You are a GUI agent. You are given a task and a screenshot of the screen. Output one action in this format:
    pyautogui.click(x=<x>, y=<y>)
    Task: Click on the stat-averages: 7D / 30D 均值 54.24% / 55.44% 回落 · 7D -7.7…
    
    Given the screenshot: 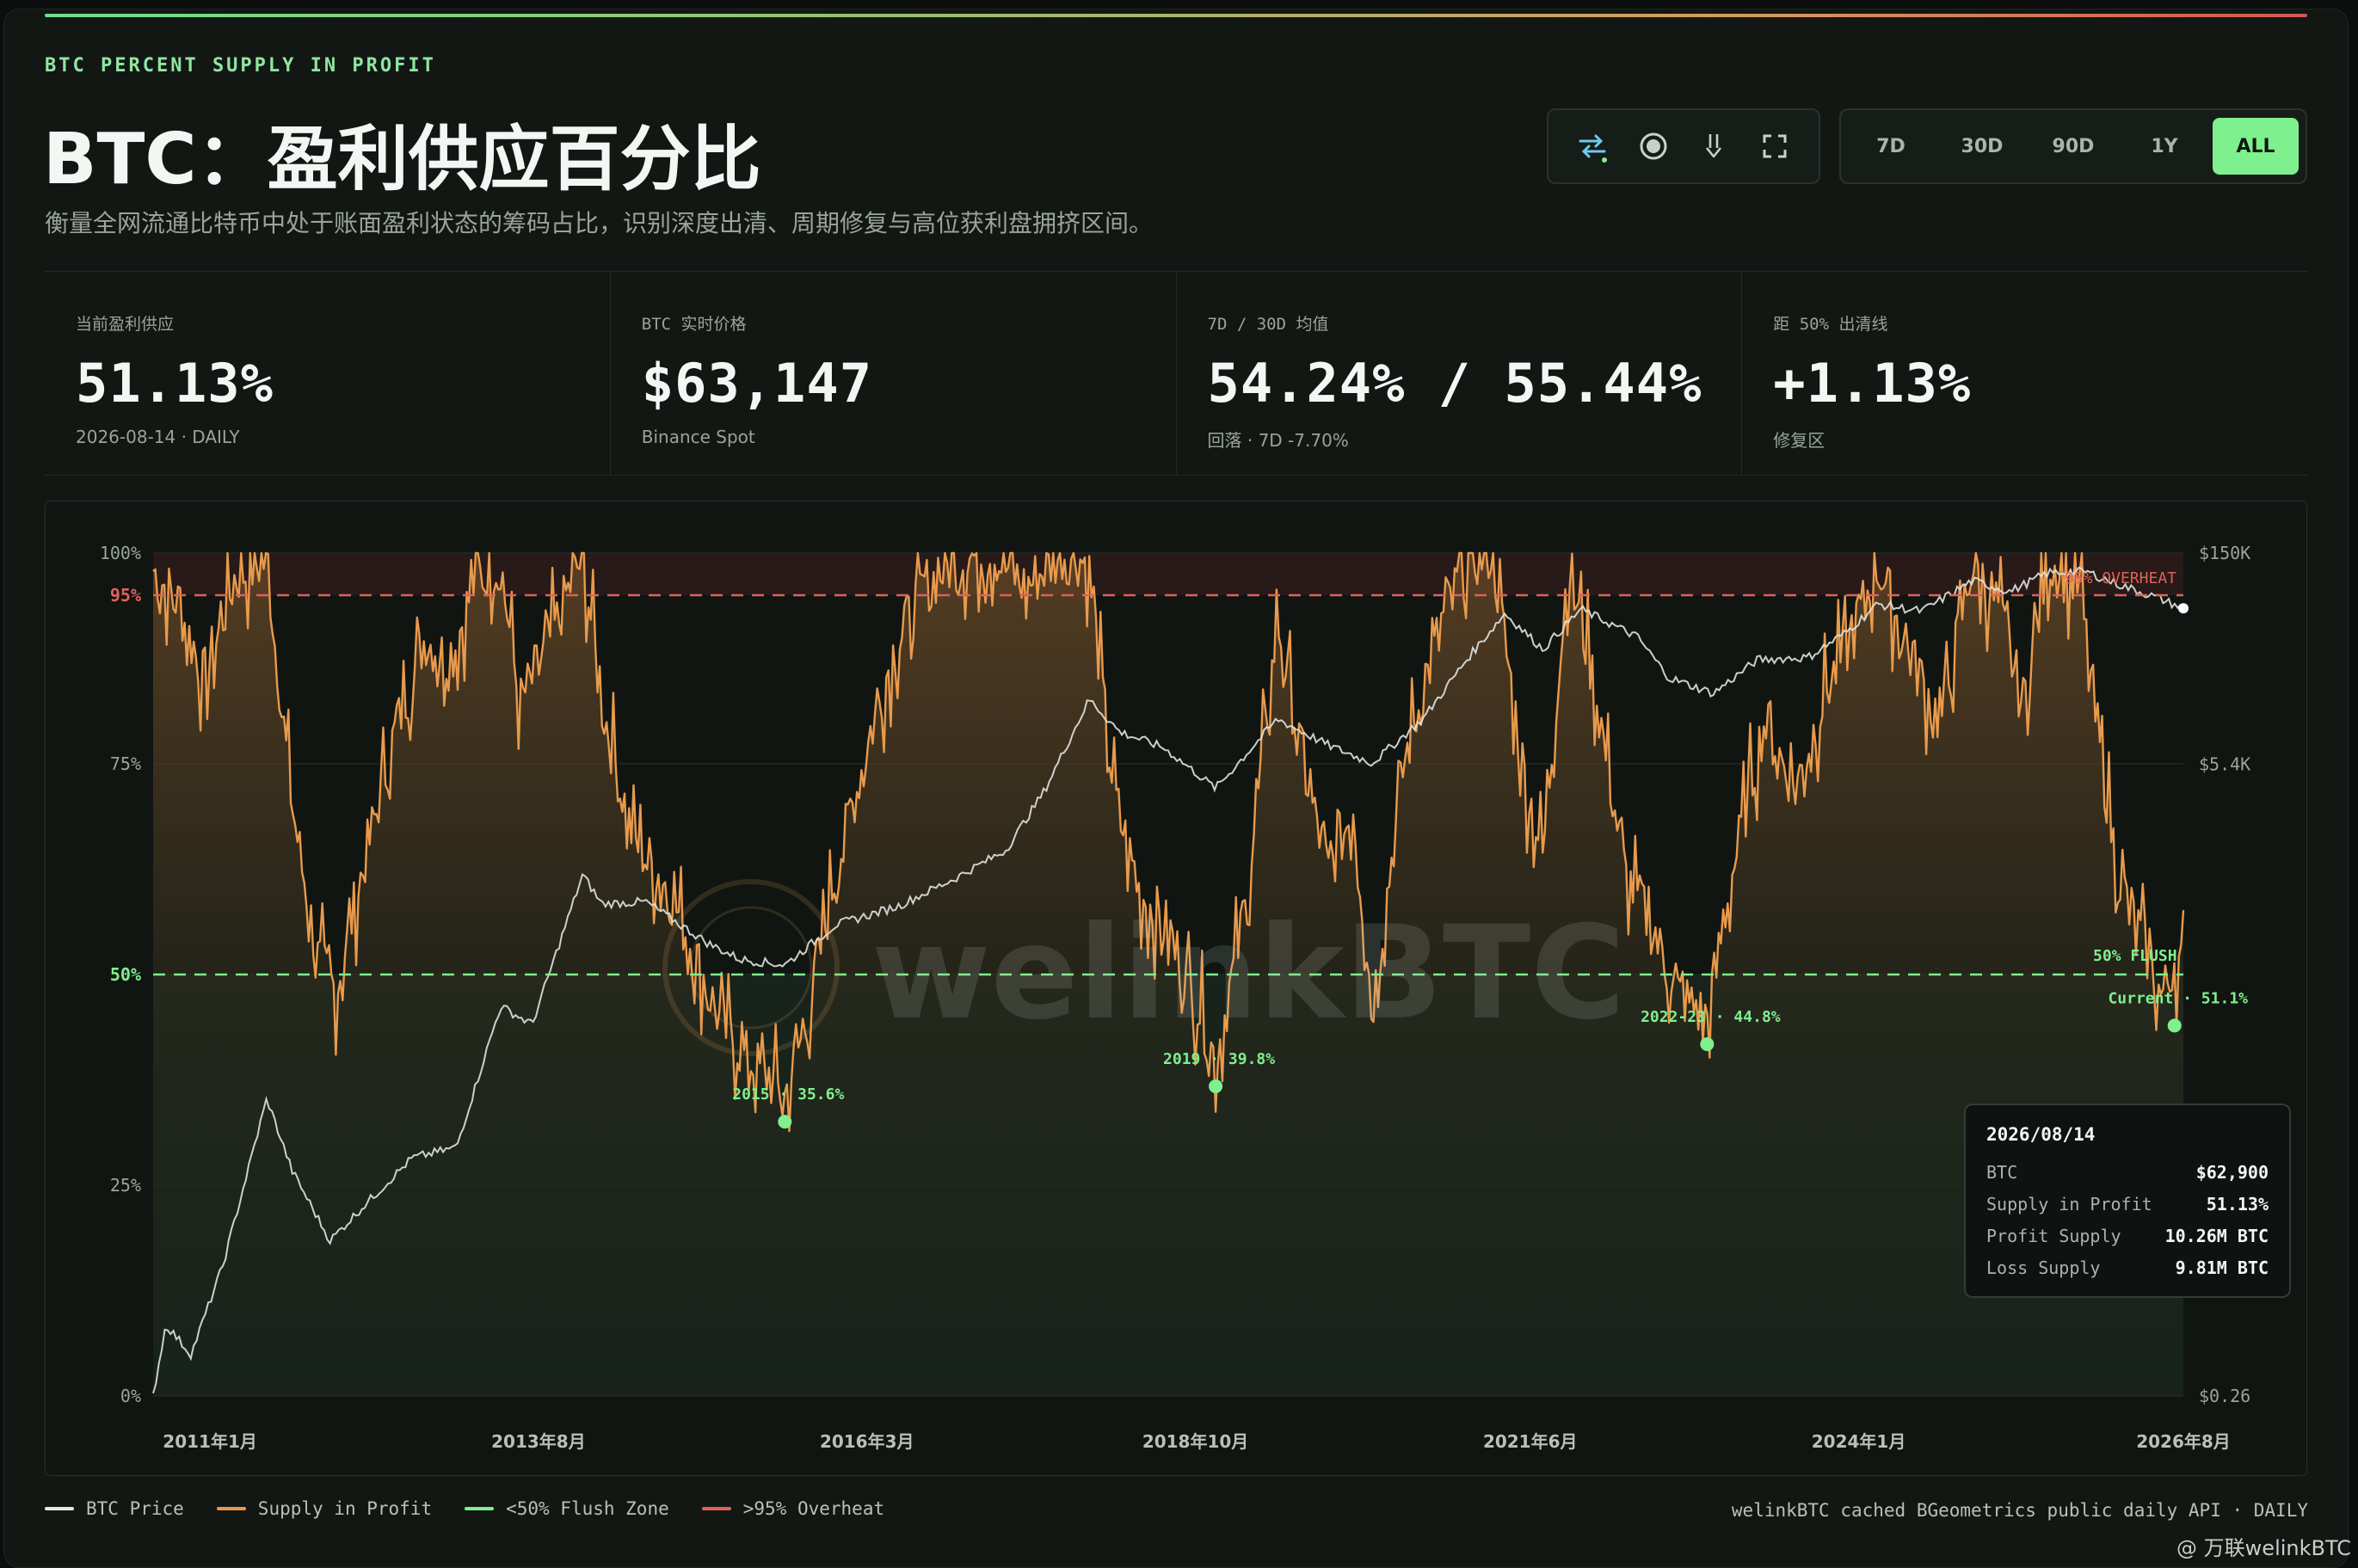 What is the action you would take?
    pyautogui.click(x=1460, y=373)
    